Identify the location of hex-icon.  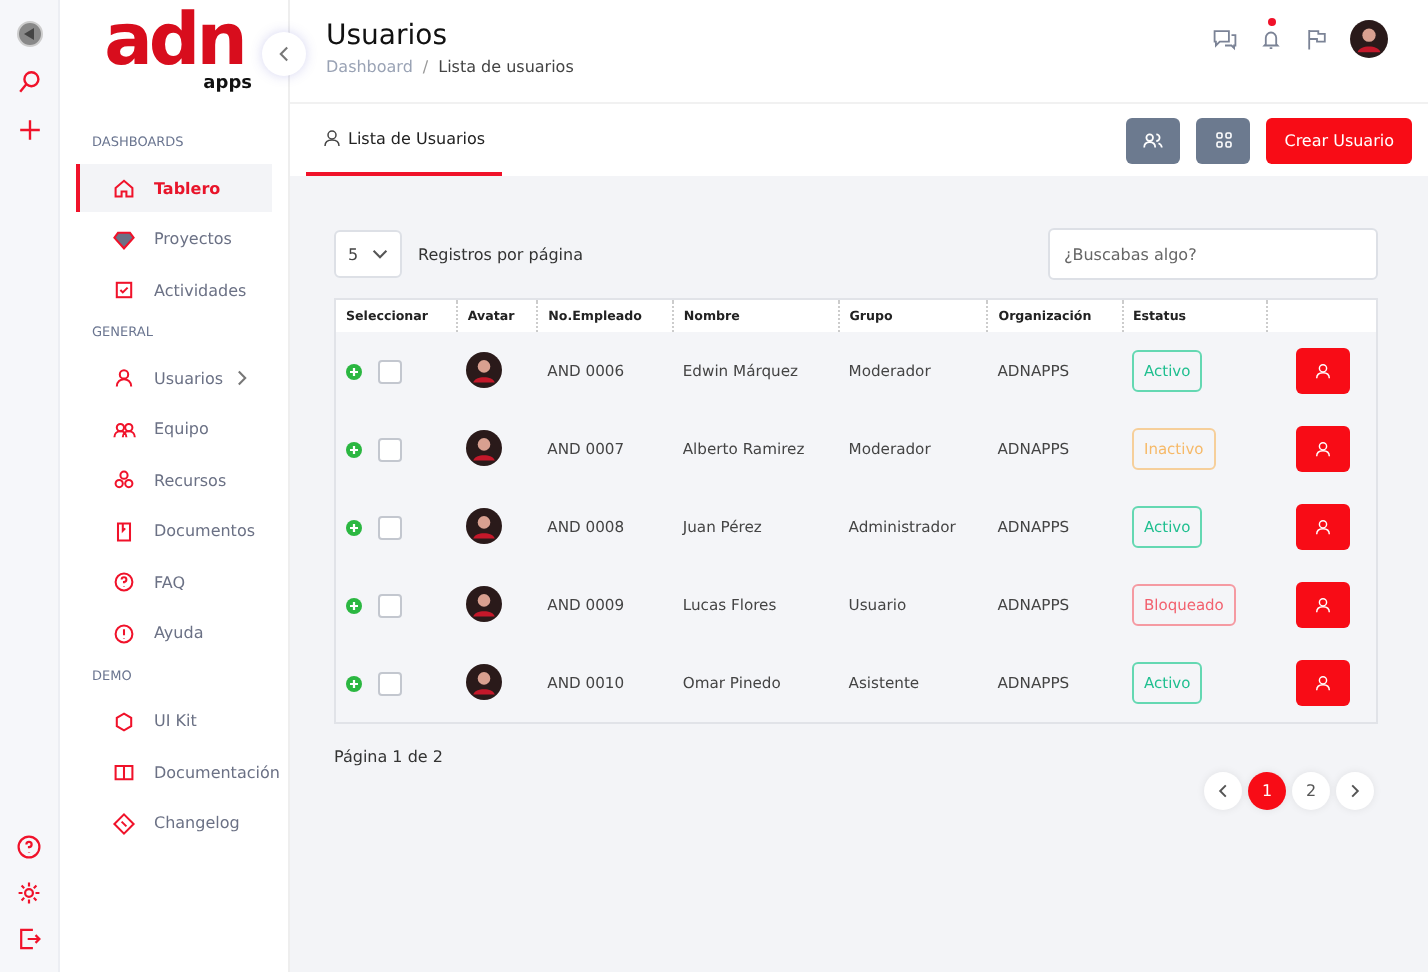
(124, 721).